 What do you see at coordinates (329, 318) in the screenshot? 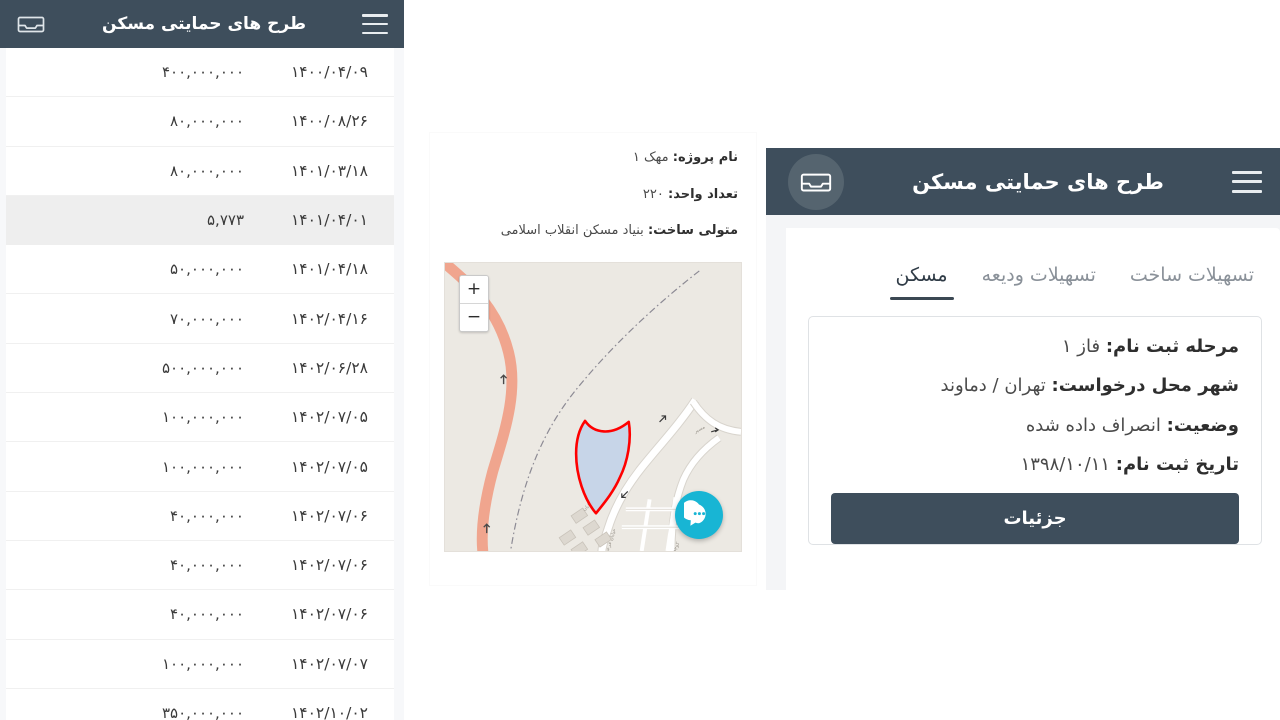
I see `transaction-date: ۱۴۰۲/۰۴/۱۶` at bounding box center [329, 318].